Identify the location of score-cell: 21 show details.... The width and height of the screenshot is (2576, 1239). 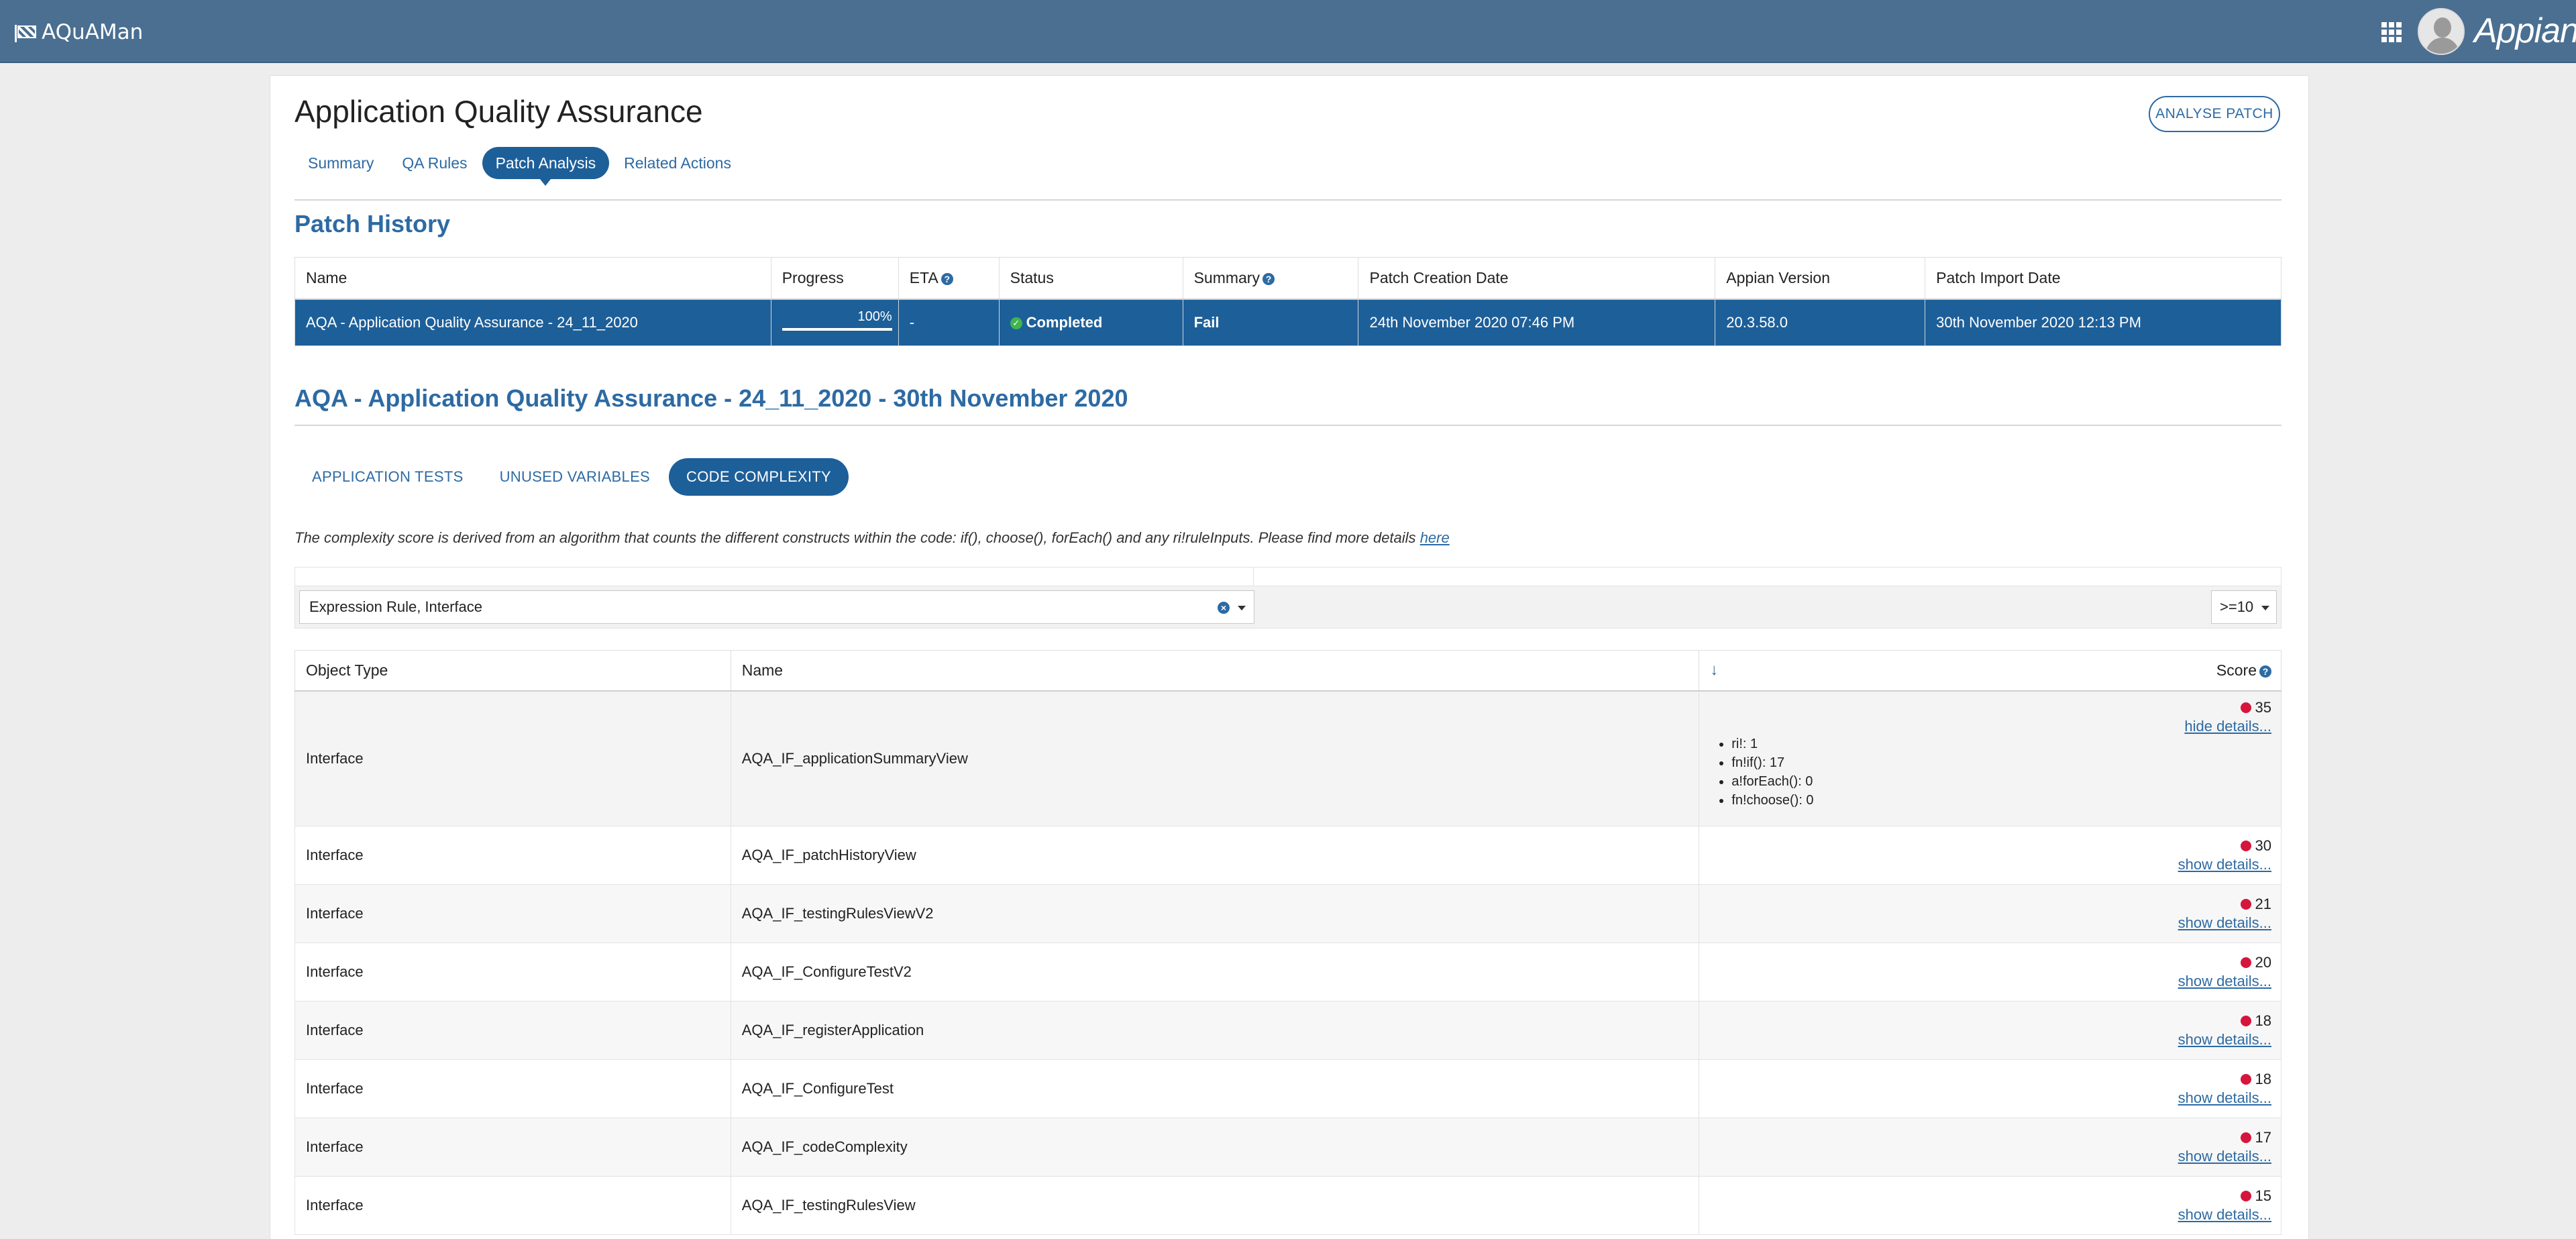
(1990, 913).